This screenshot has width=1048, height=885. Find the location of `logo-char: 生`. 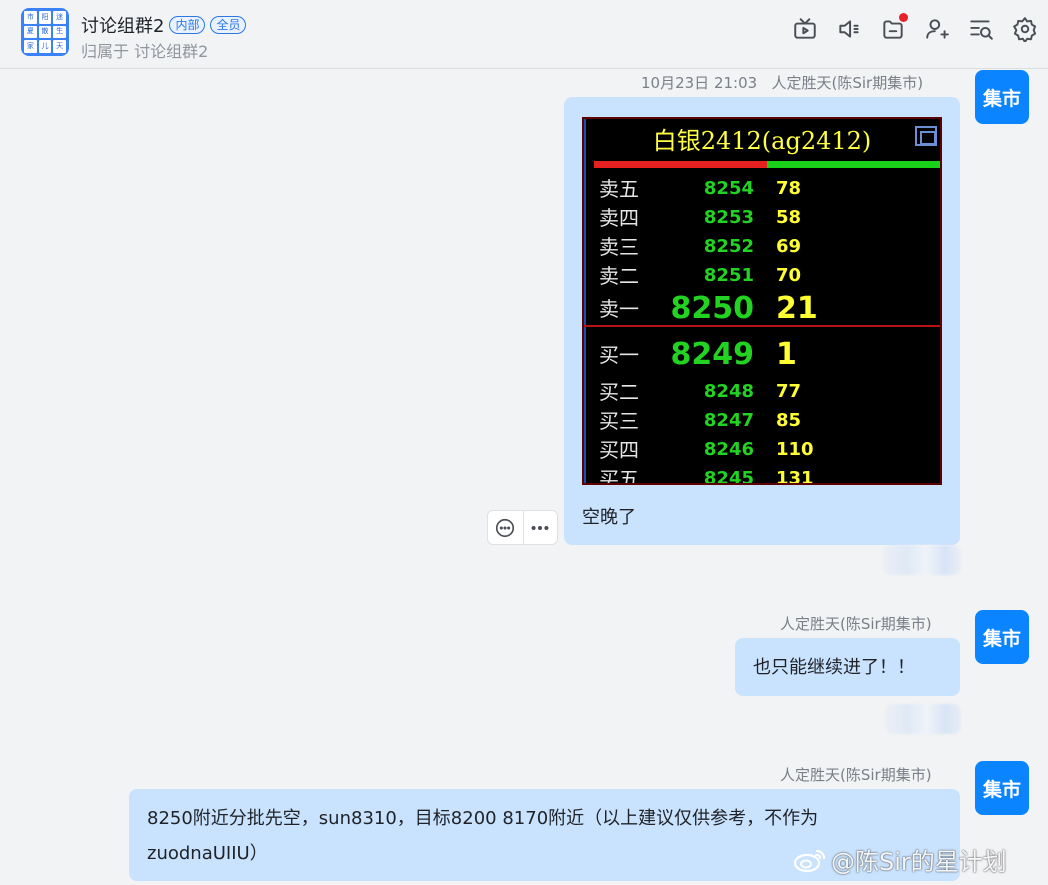

logo-char: 生 is located at coordinates (59, 32).